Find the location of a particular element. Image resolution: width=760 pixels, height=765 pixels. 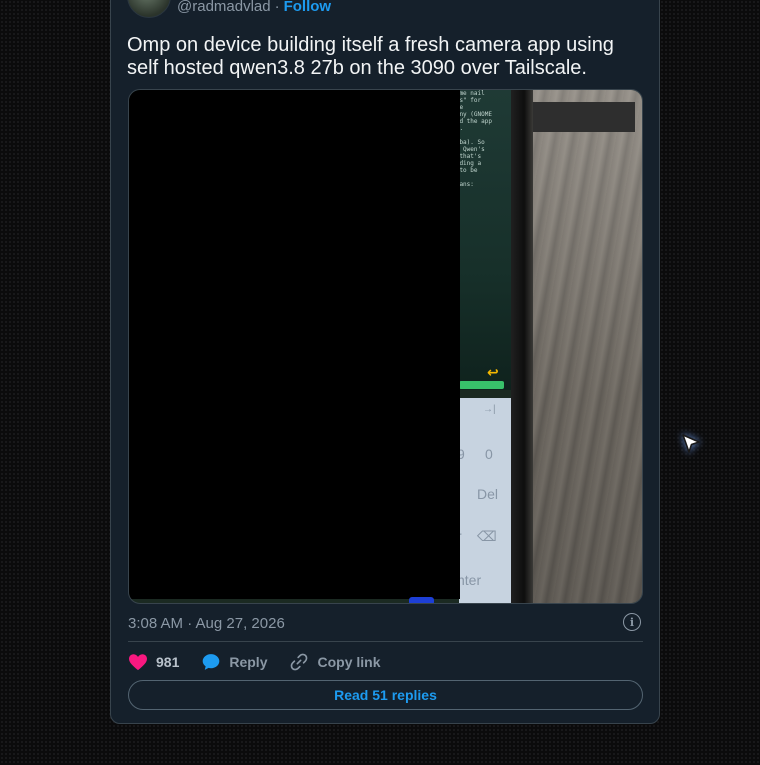

backspace-icon: ⌫ is located at coordinates (487, 536).